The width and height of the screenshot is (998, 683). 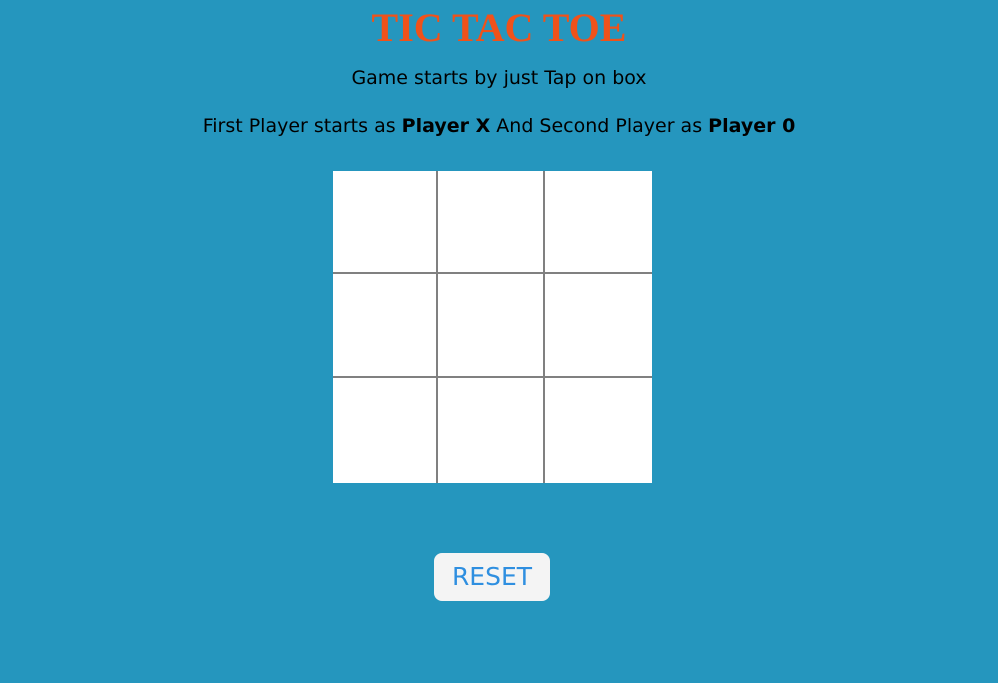 What do you see at coordinates (752, 126) in the screenshot?
I see `player-o-label: Player 0` at bounding box center [752, 126].